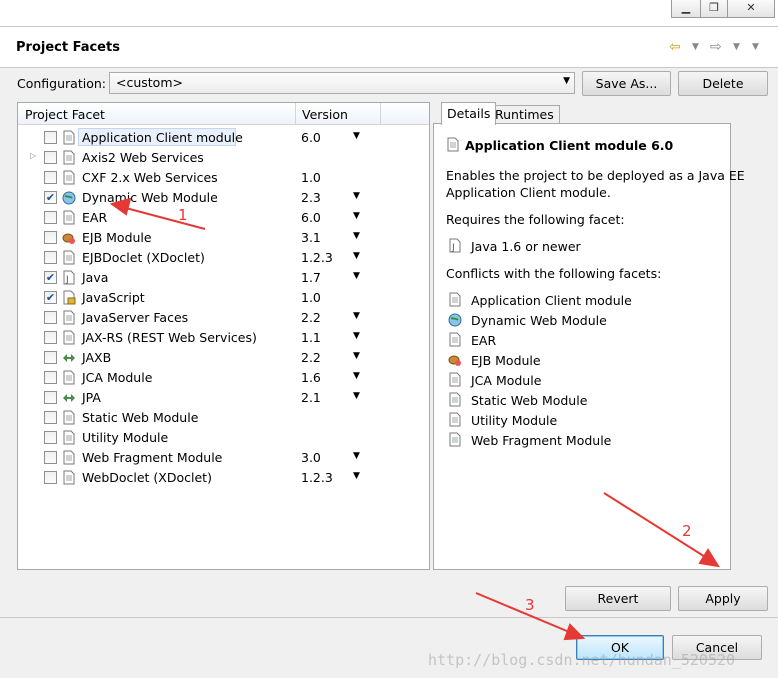  Describe the element at coordinates (469, 113) in the screenshot. I see `tab-details: Details` at that location.